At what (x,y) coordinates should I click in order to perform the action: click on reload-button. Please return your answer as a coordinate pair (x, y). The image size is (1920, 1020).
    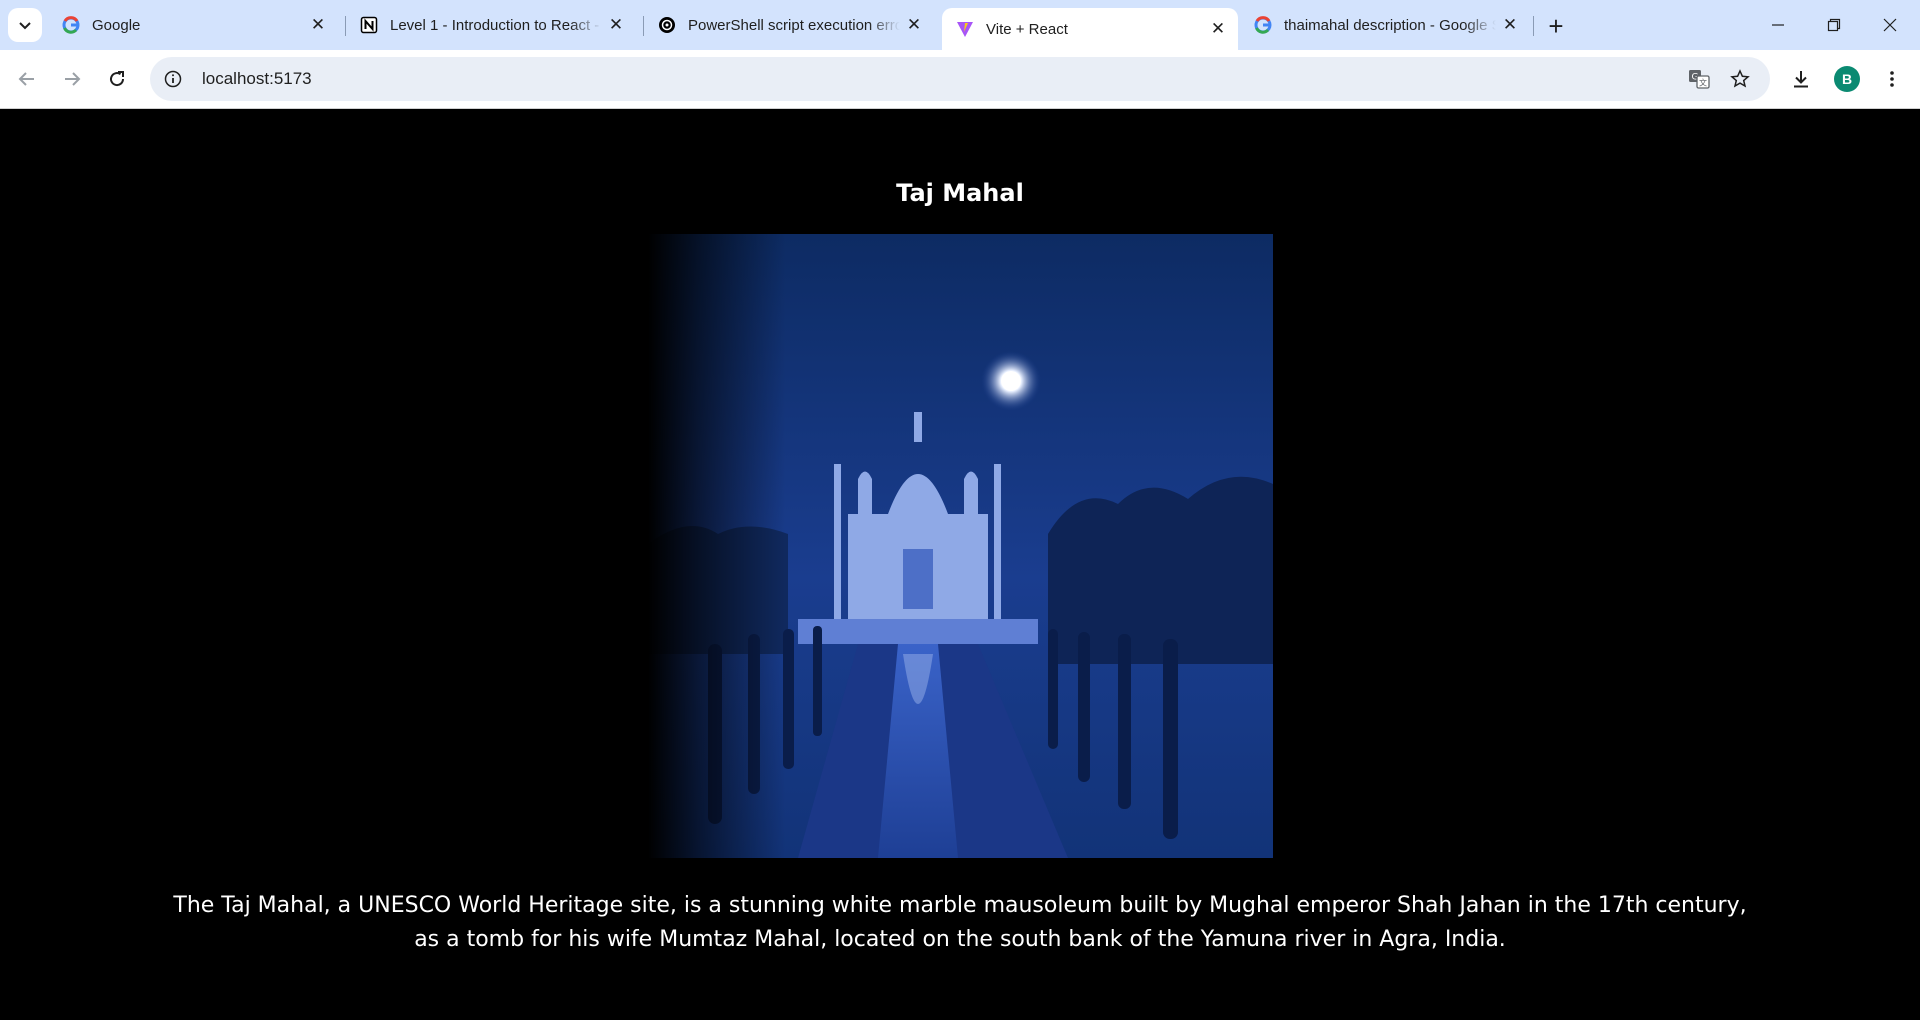
    Looking at the image, I should click on (117, 79).